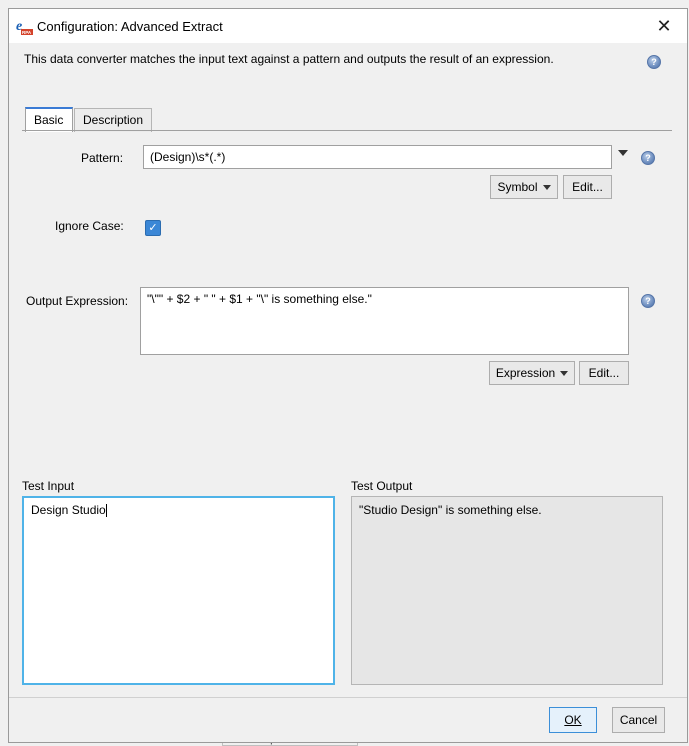  Describe the element at coordinates (654, 62) in the screenshot. I see `help-icon: ?` at that location.